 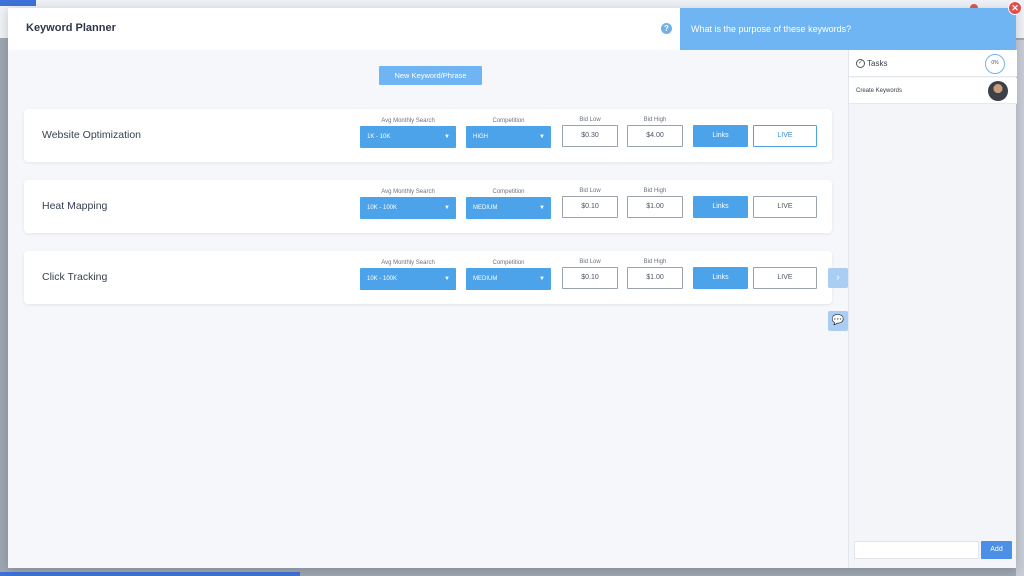 What do you see at coordinates (916, 550) in the screenshot?
I see `add-task-input` at bounding box center [916, 550].